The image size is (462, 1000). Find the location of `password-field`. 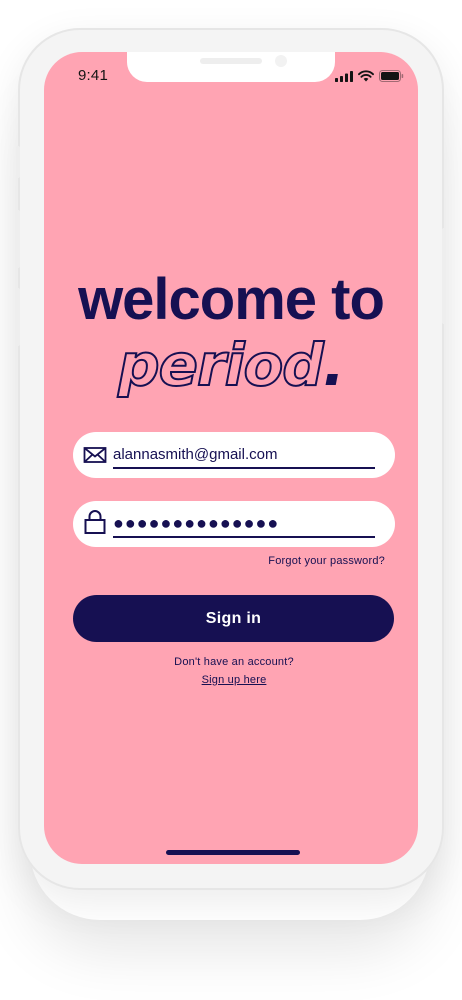

password-field is located at coordinates (234, 524).